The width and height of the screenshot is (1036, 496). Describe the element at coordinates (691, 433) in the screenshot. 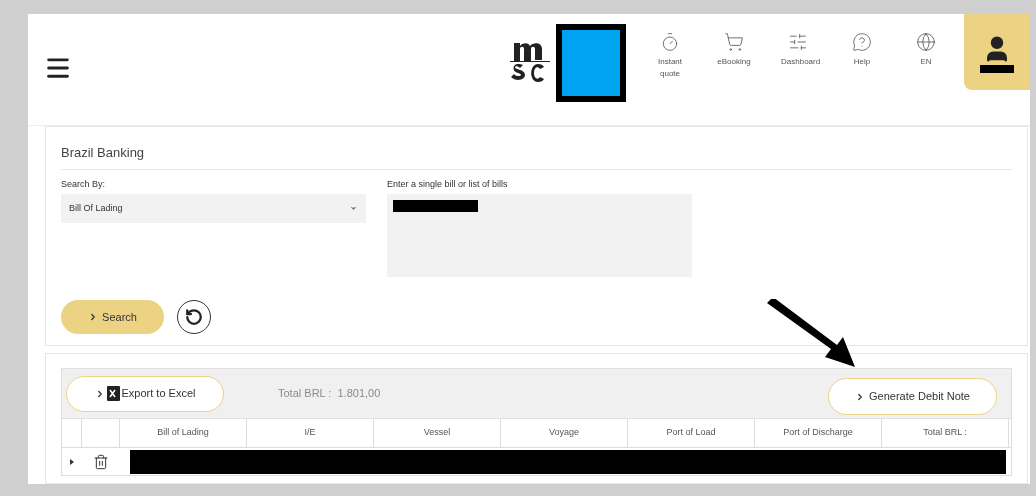

I see `column-header: Port of Load` at that location.